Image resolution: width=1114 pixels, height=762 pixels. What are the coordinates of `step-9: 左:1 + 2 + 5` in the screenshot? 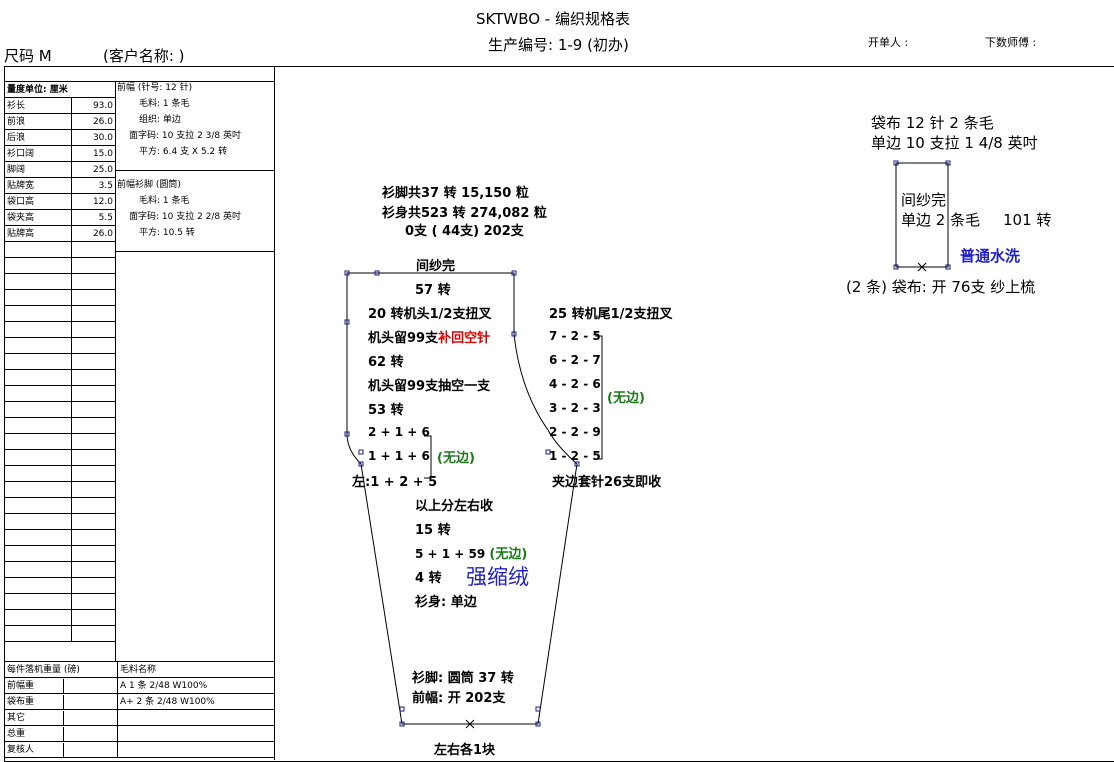 It's located at (395, 482).